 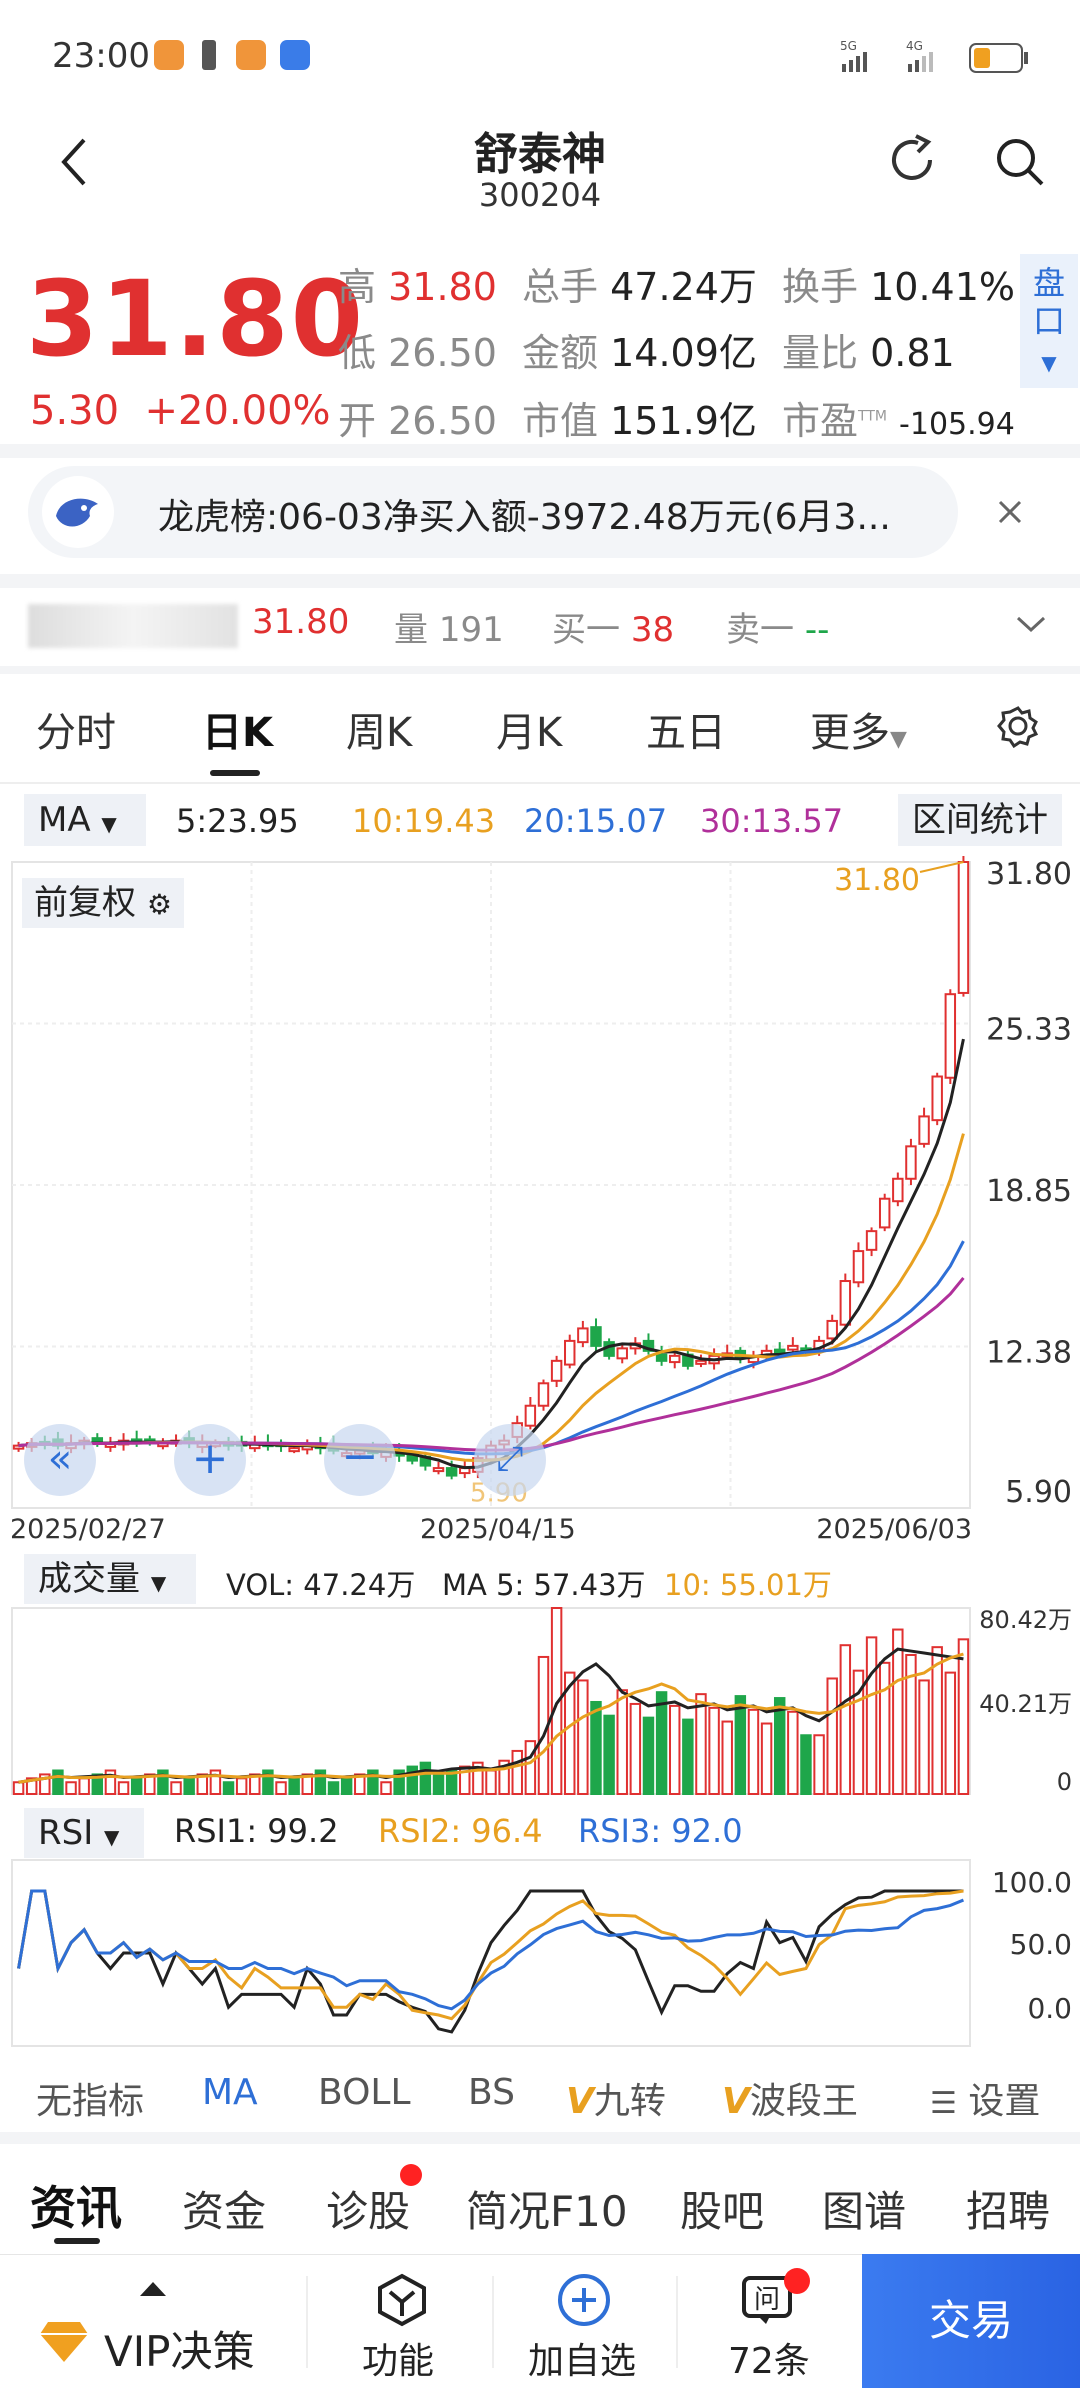 I want to click on tab-five-day: 五日, so click(x=686, y=729).